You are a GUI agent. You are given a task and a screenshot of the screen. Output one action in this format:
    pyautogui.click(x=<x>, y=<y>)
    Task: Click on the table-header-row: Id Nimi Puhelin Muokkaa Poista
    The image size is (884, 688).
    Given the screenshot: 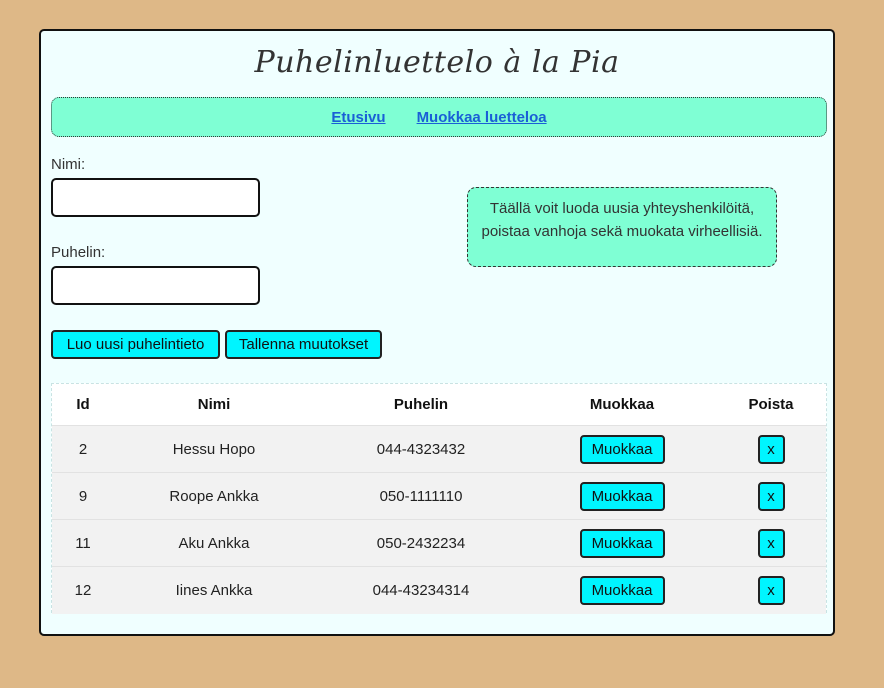 What is the action you would take?
    pyautogui.click(x=439, y=404)
    